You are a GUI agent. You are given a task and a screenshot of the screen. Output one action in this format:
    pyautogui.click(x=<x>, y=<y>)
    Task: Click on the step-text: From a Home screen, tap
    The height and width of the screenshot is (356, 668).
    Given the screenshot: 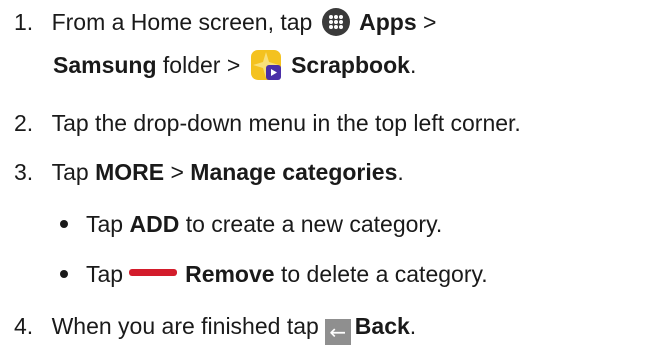 What is the action you would take?
    pyautogui.click(x=182, y=22)
    